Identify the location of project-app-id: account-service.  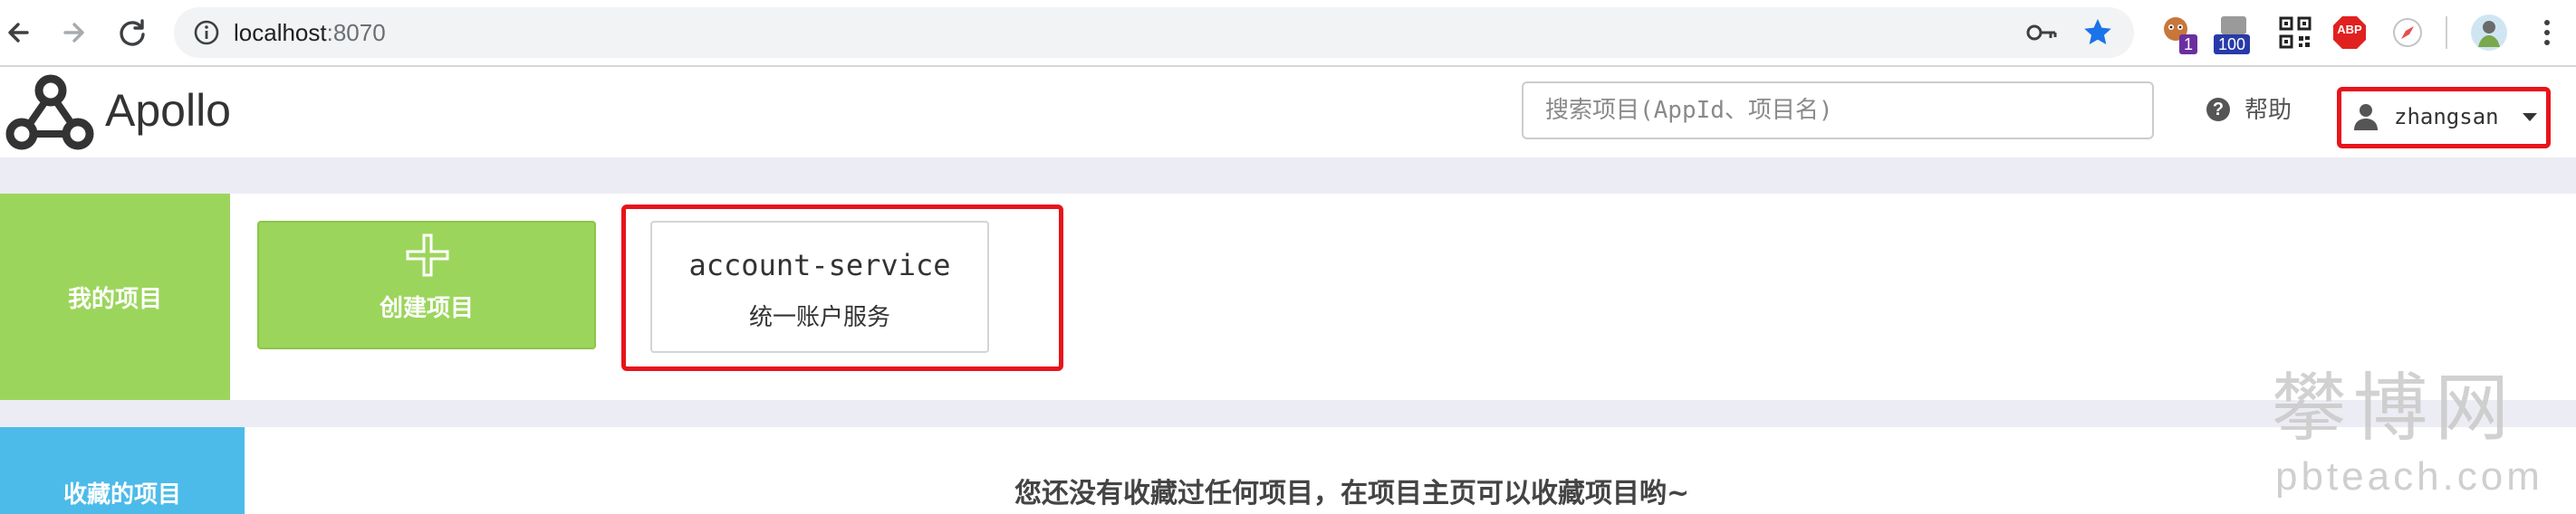
(819, 265).